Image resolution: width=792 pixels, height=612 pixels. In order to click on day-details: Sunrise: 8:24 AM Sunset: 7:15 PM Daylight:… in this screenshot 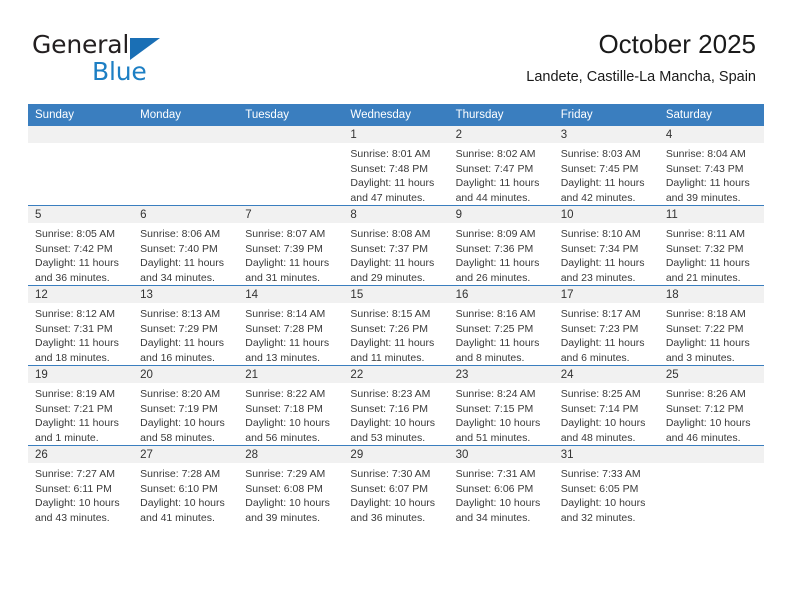, I will do `click(501, 414)`.